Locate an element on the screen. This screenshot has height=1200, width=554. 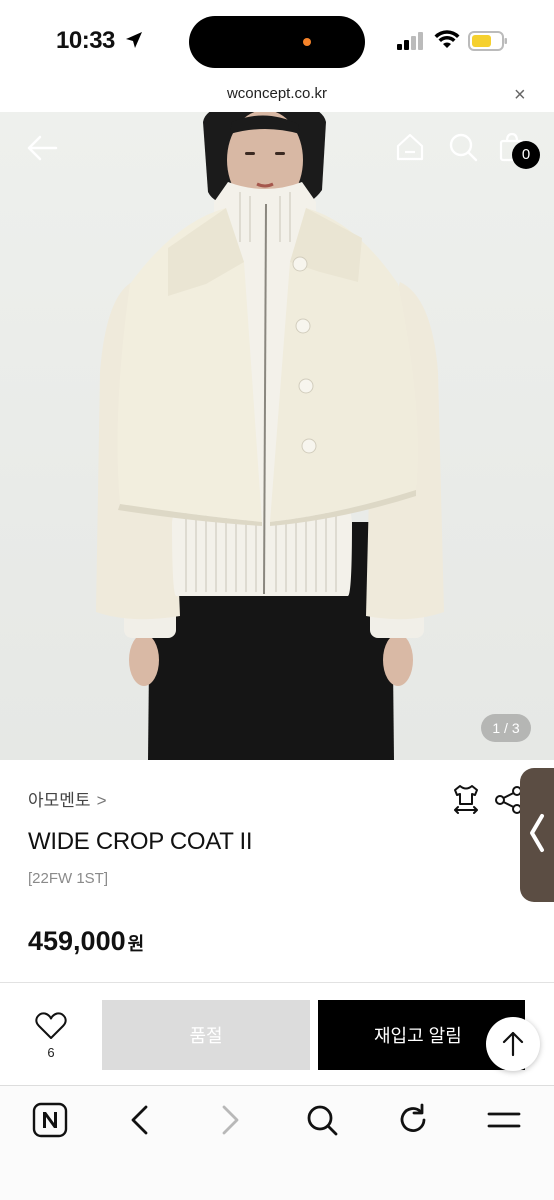
product-price: 459,000 원 is located at coordinates (86, 941).